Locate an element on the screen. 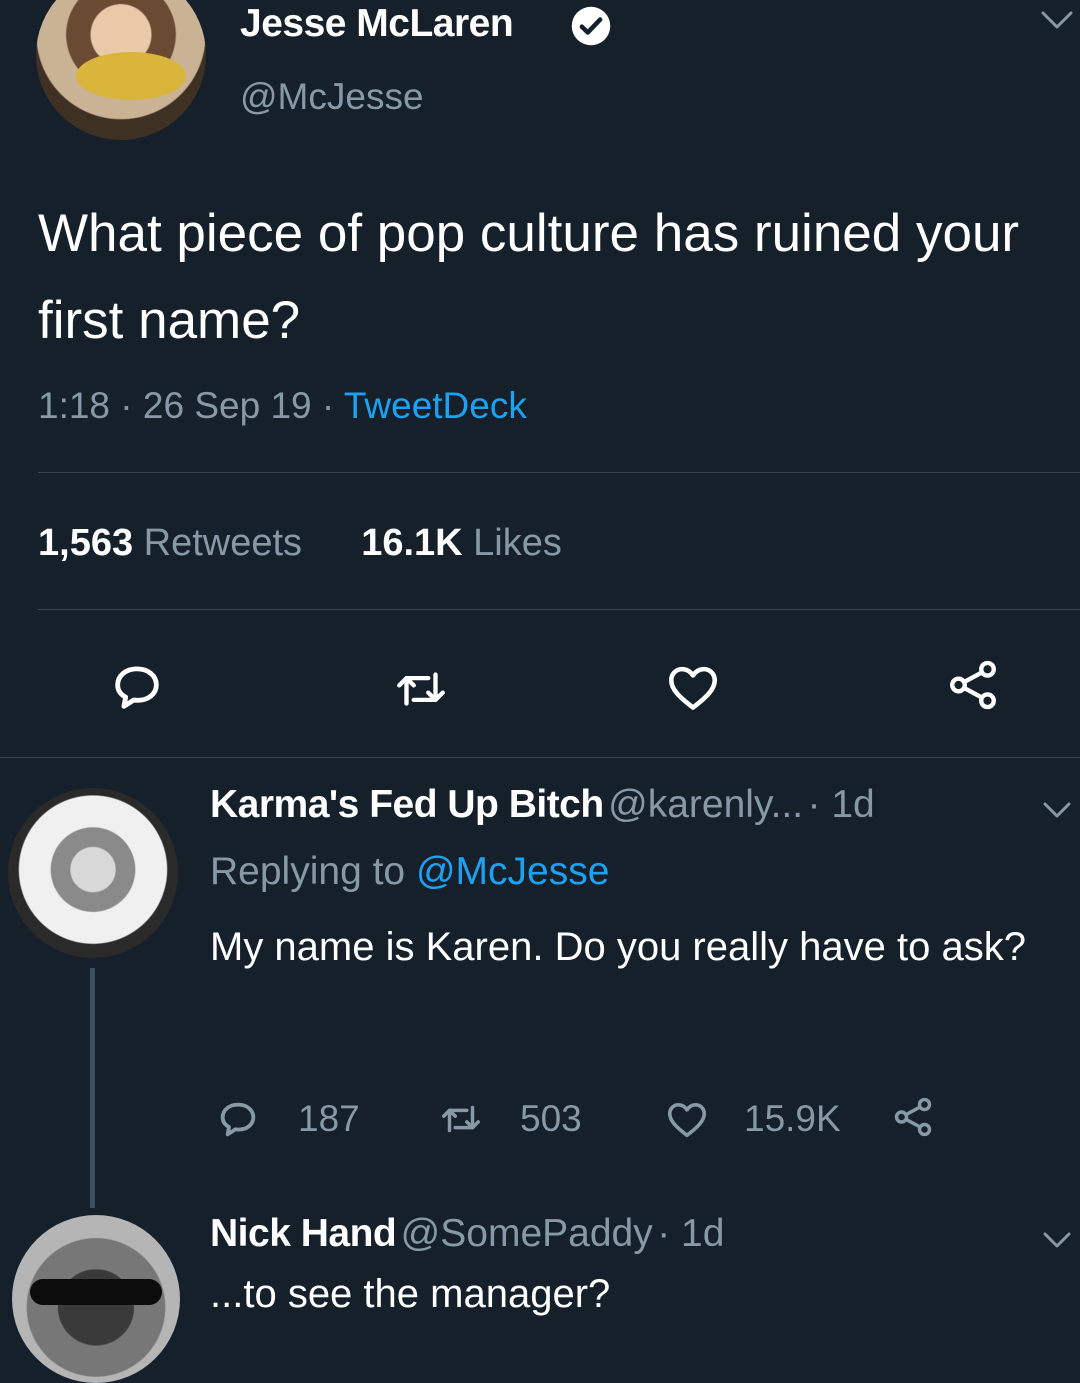 The image size is (1080, 1383). mention-link: @McJesse is located at coordinates (512, 871).